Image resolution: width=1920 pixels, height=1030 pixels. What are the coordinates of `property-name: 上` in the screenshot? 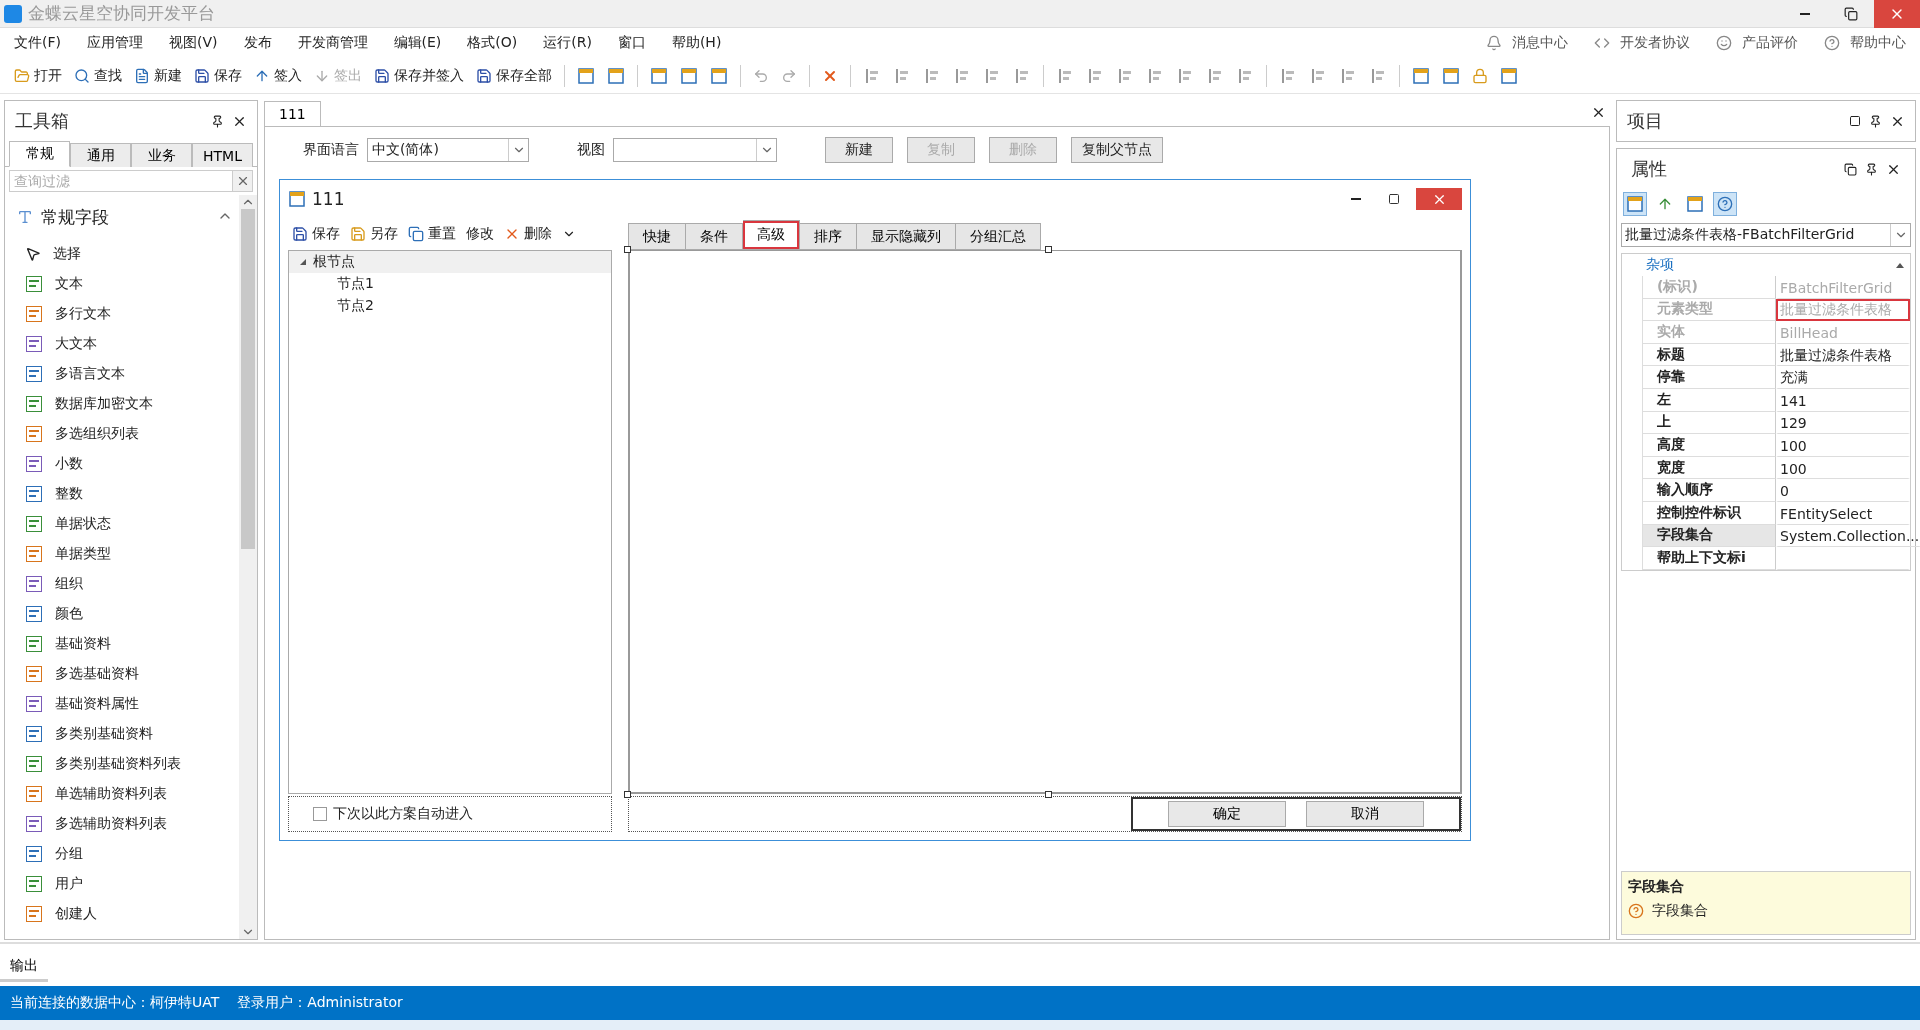 It's located at (1709, 423).